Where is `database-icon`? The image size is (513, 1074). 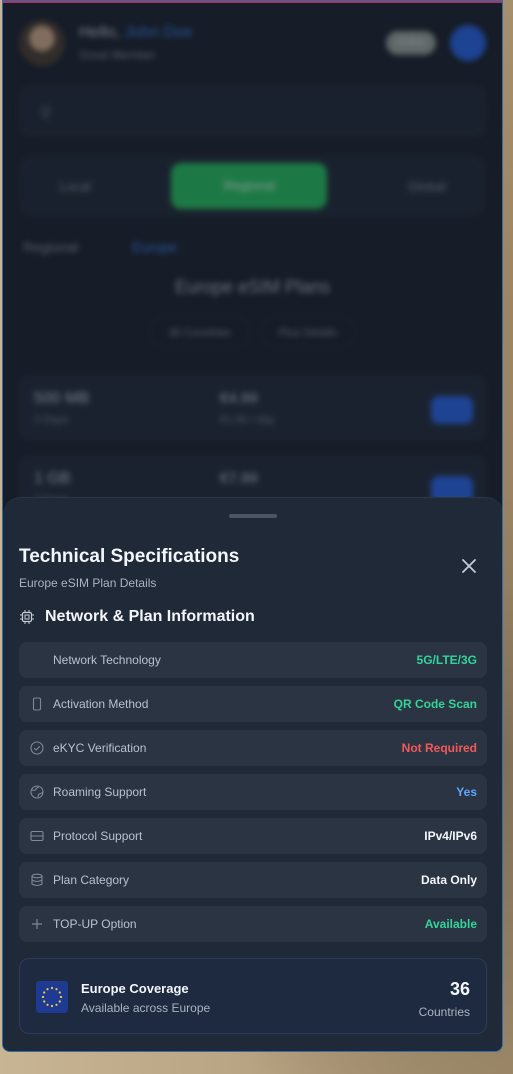
database-icon is located at coordinates (37, 880).